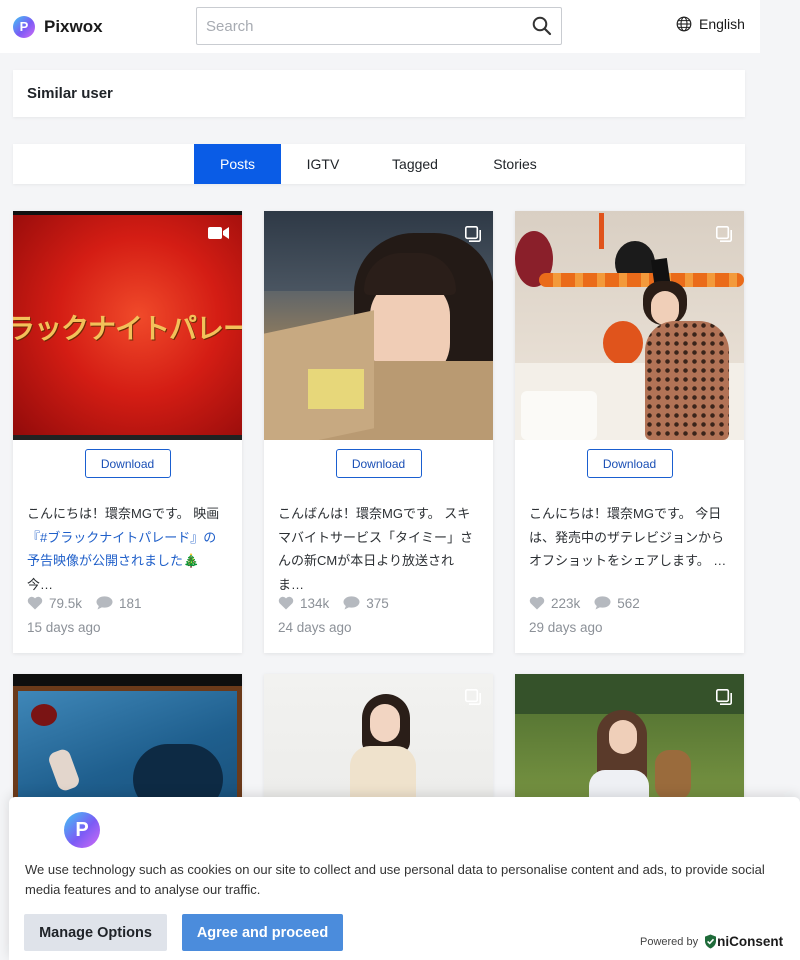 Image resolution: width=800 pixels, height=960 pixels. What do you see at coordinates (262, 932) in the screenshot?
I see `agree-and-proceed-button: Agree and proceed` at bounding box center [262, 932].